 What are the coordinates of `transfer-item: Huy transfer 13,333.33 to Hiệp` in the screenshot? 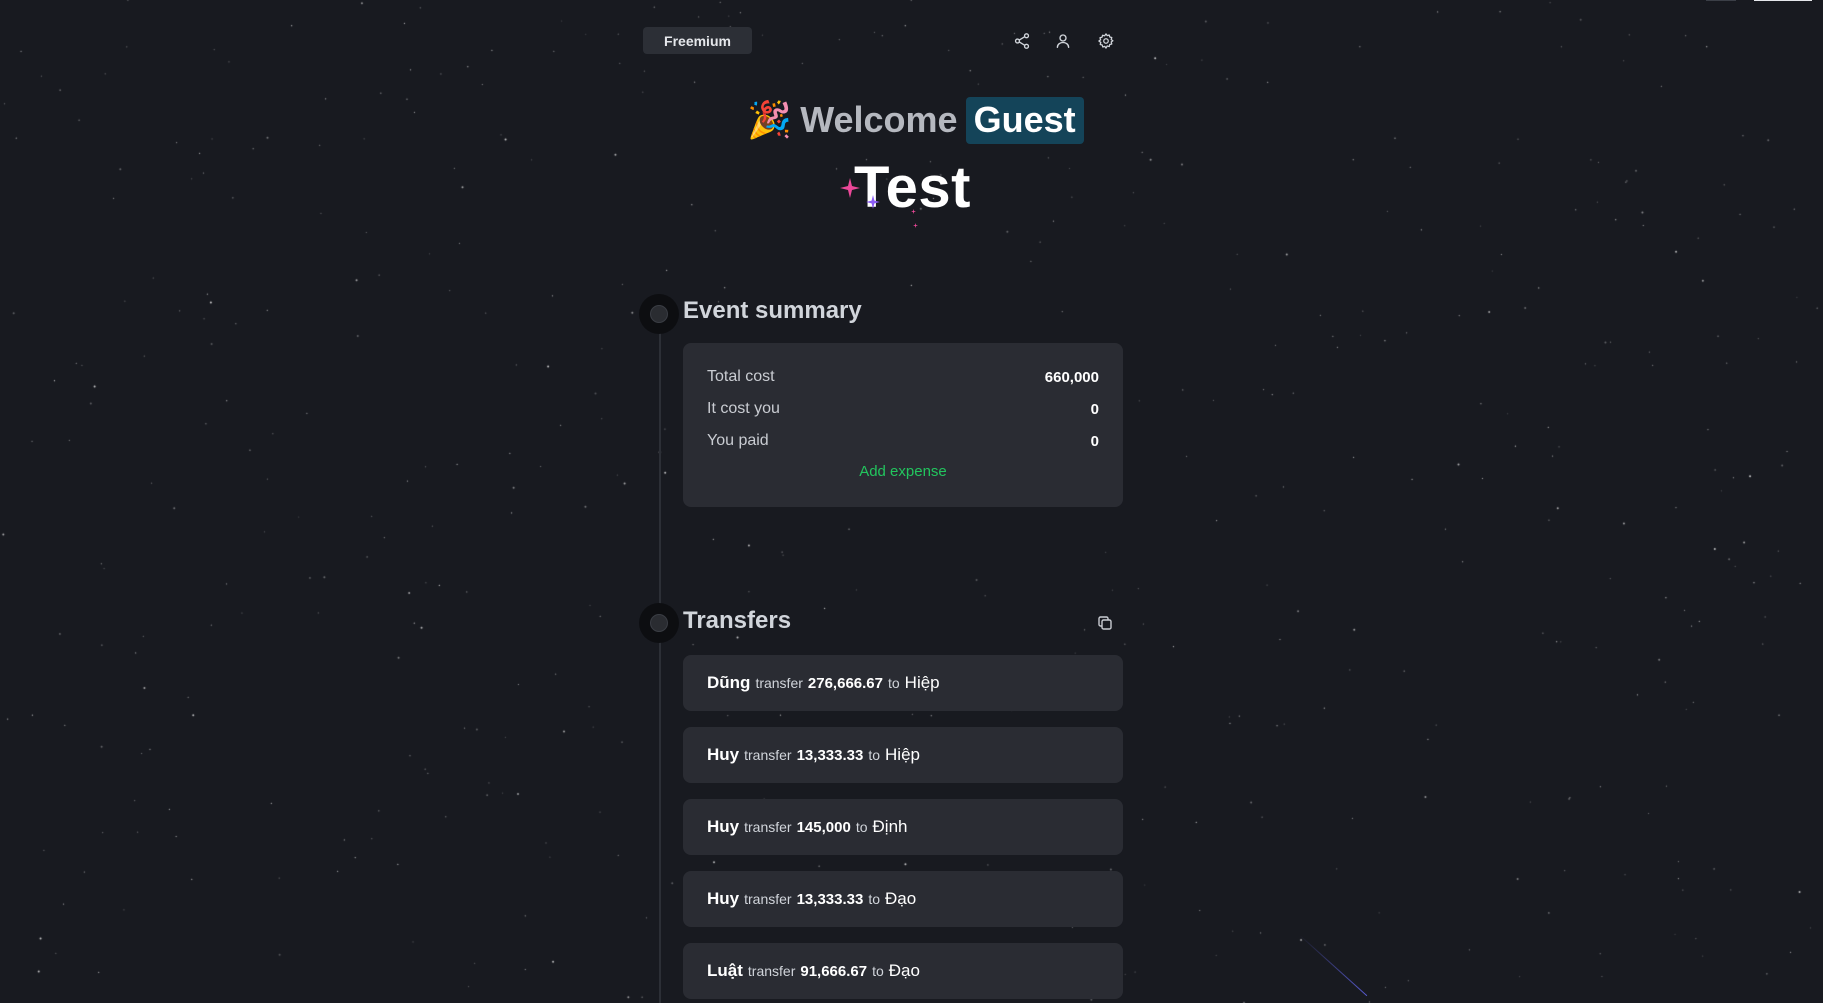 It's located at (903, 755).